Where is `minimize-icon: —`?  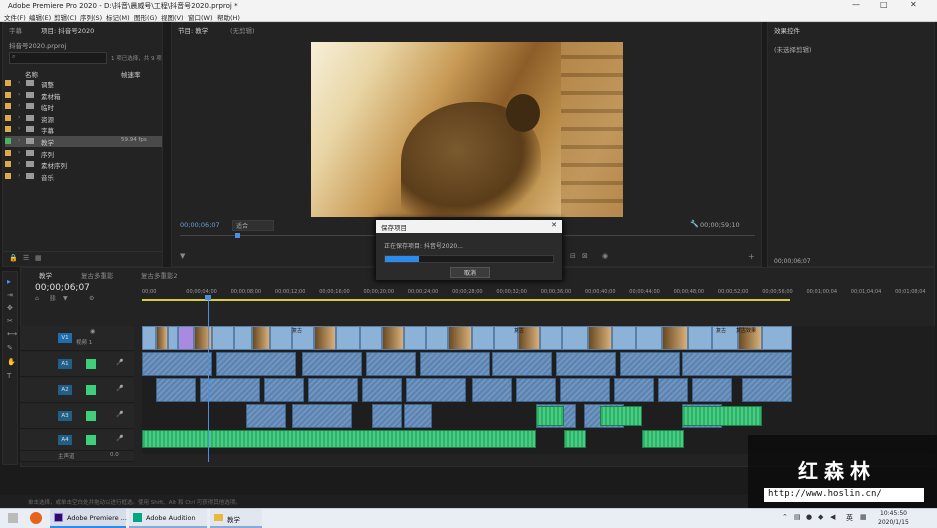 minimize-icon: — is located at coordinates (856, 4).